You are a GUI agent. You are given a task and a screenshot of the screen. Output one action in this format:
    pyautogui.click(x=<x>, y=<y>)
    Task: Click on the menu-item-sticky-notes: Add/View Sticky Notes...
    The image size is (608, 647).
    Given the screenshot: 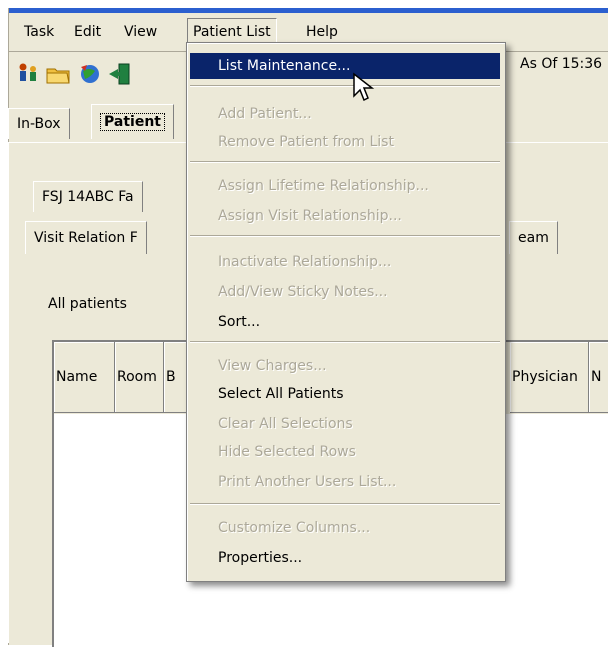 What is the action you would take?
    pyautogui.click(x=303, y=292)
    